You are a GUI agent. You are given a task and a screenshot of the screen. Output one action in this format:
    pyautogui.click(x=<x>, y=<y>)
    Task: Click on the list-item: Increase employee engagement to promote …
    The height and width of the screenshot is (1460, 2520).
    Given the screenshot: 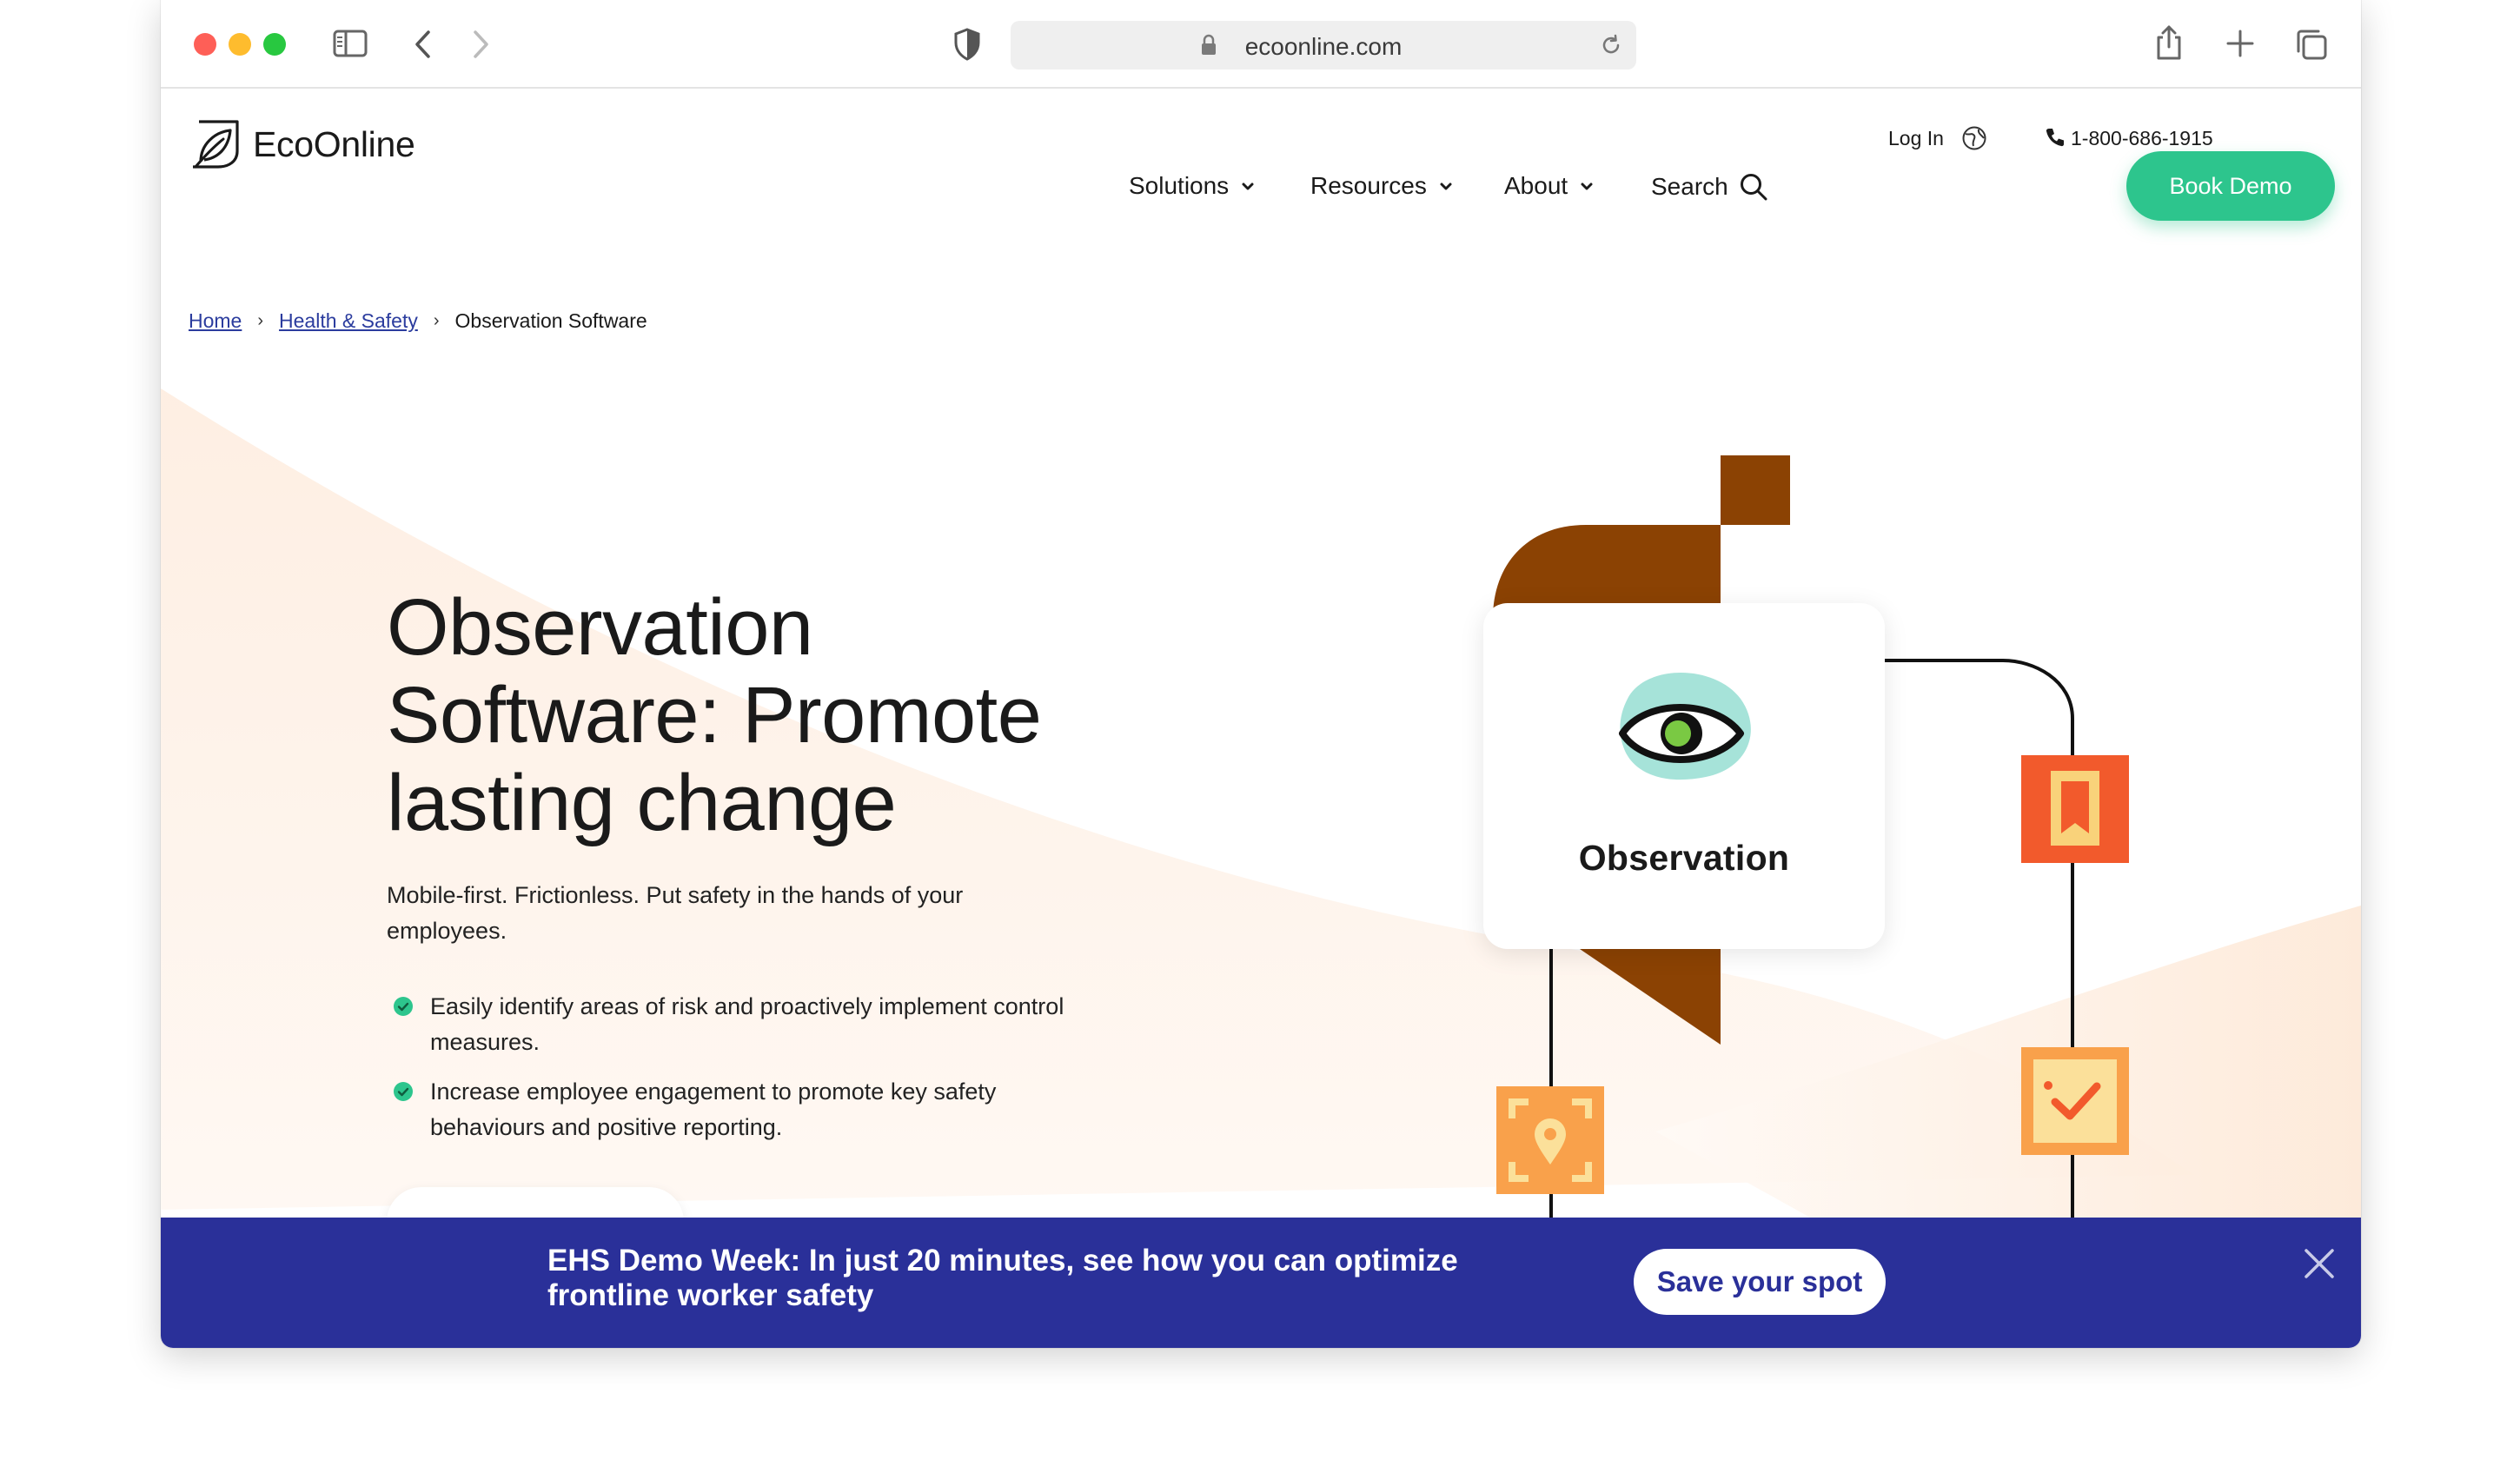 What is the action you would take?
    pyautogui.click(x=750, y=1109)
    